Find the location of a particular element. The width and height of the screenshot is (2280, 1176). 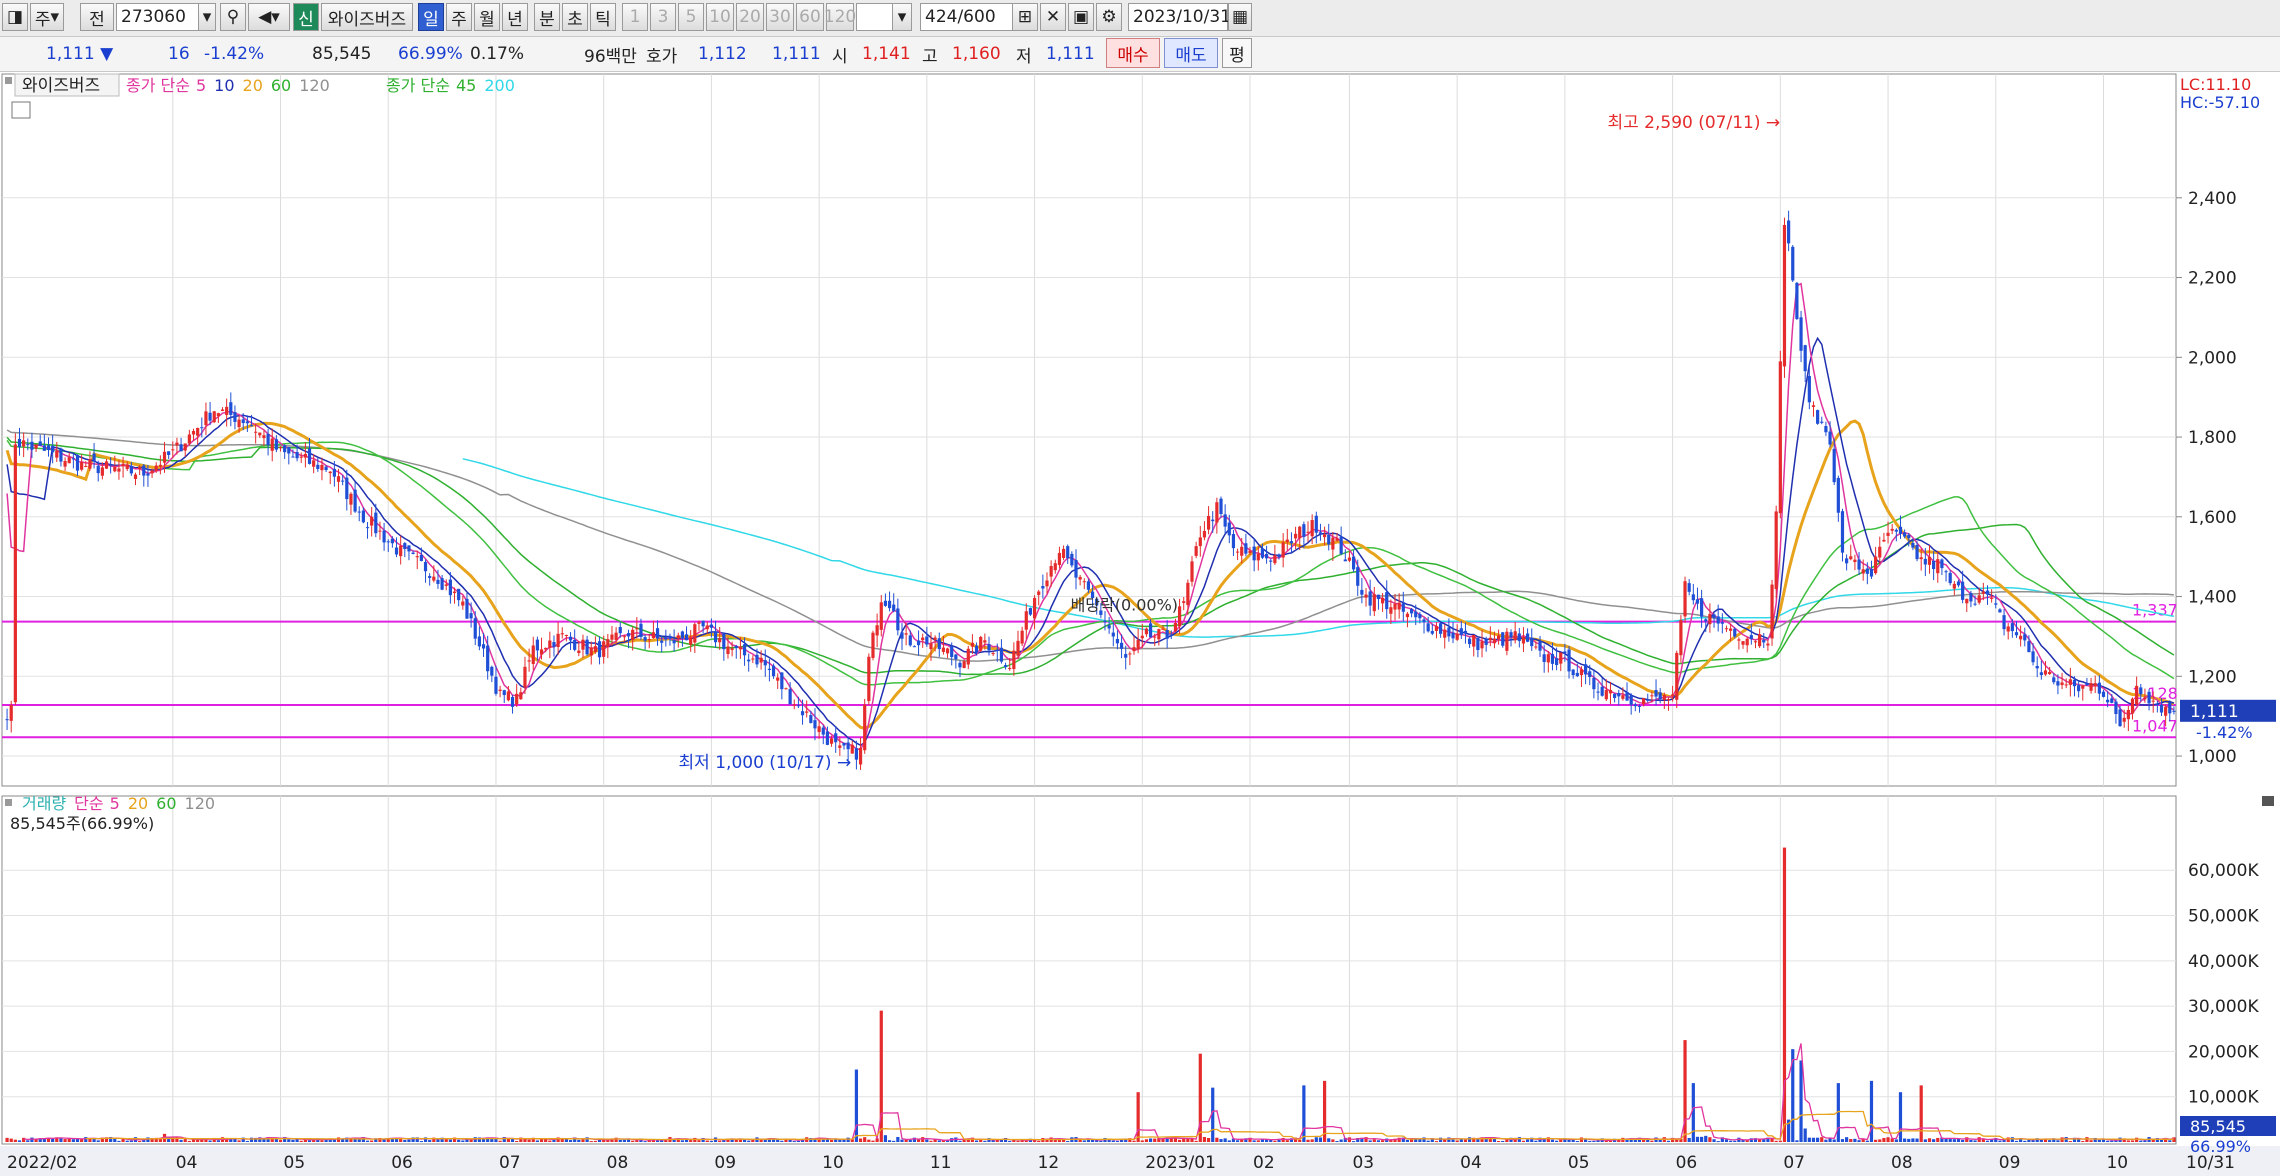

count-total: /600 is located at coordinates (976, 17).